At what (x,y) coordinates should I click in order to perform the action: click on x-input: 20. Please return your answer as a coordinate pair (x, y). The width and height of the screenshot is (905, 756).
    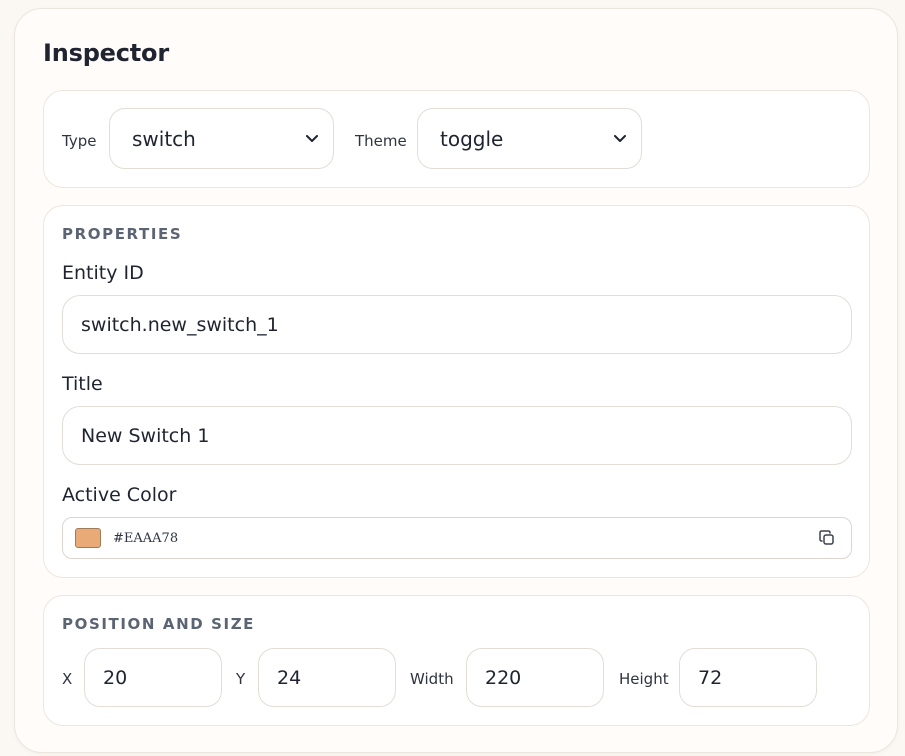
    Looking at the image, I should click on (153, 677).